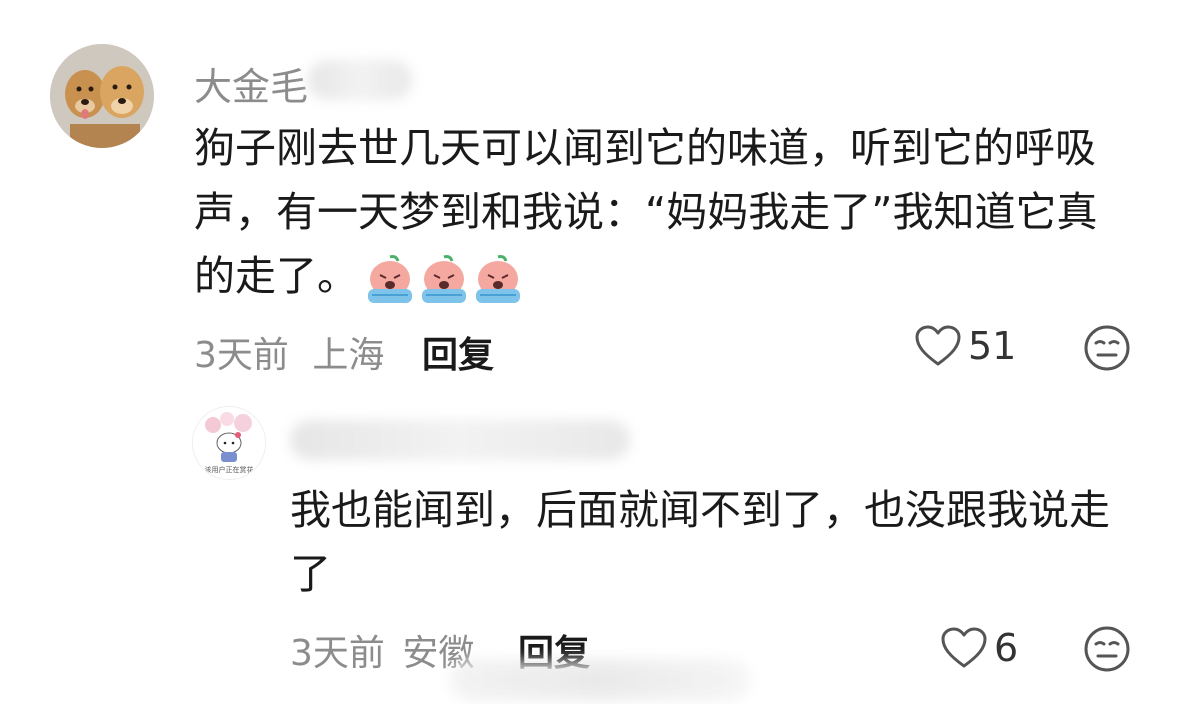  I want to click on like-count: 51, so click(992, 346).